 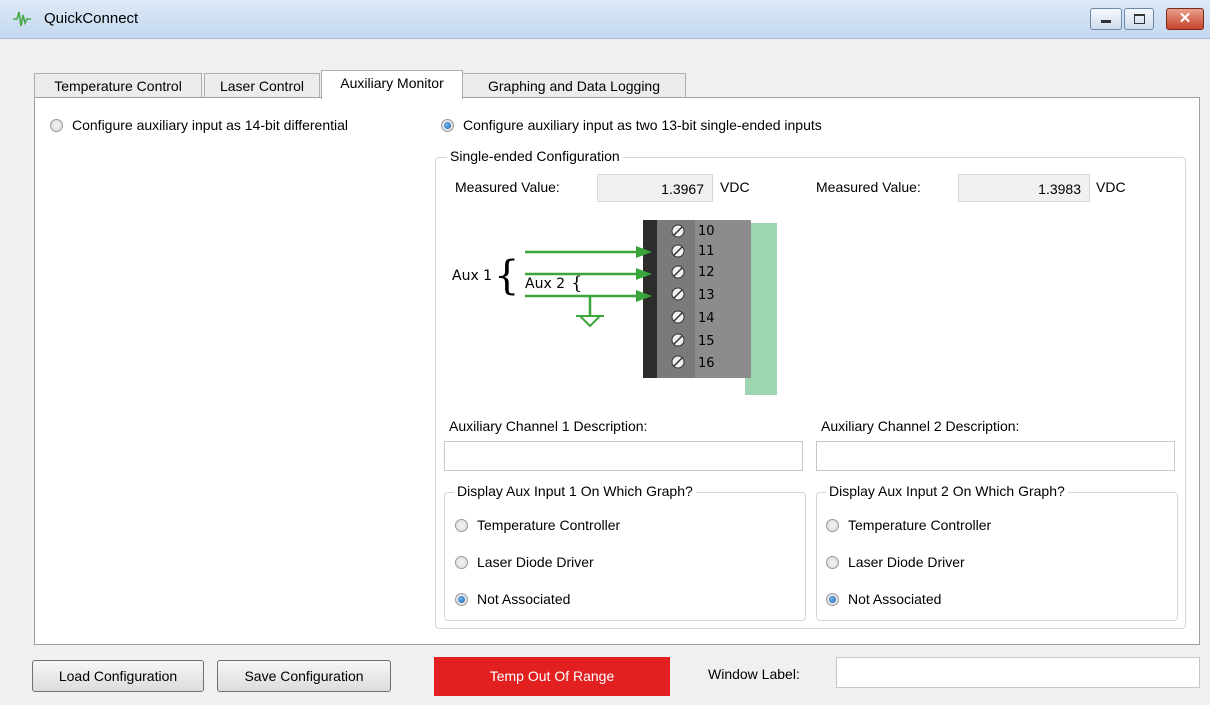 I want to click on terminal-number-11: 11, so click(x=706, y=251).